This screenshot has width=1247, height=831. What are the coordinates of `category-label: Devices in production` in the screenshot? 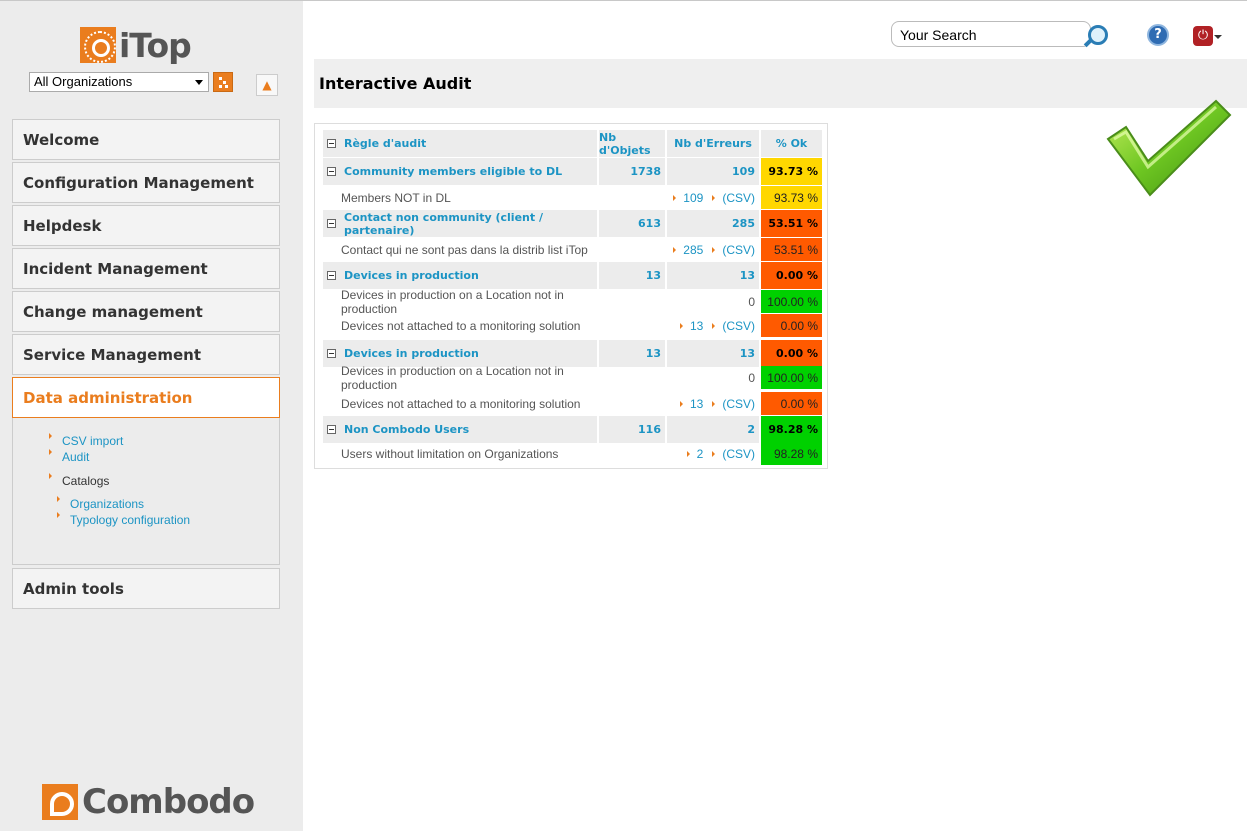 It's located at (468, 275).